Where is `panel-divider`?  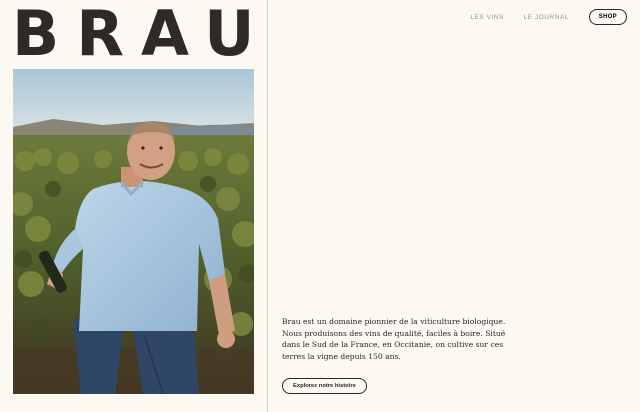
panel-divider is located at coordinates (267, 206).